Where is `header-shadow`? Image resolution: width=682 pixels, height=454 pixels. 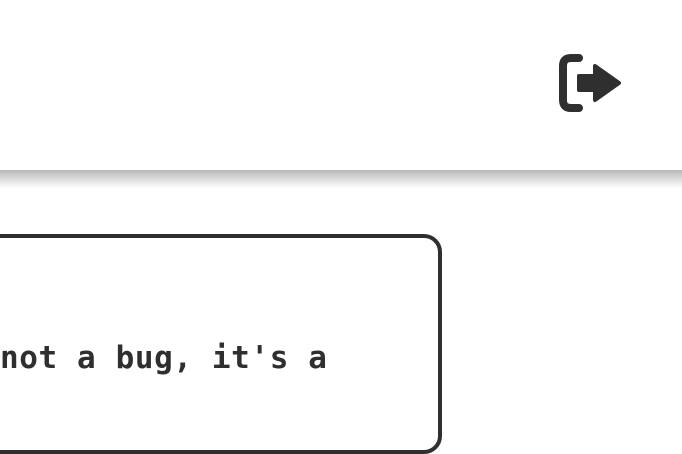
header-shadow is located at coordinates (341, 179).